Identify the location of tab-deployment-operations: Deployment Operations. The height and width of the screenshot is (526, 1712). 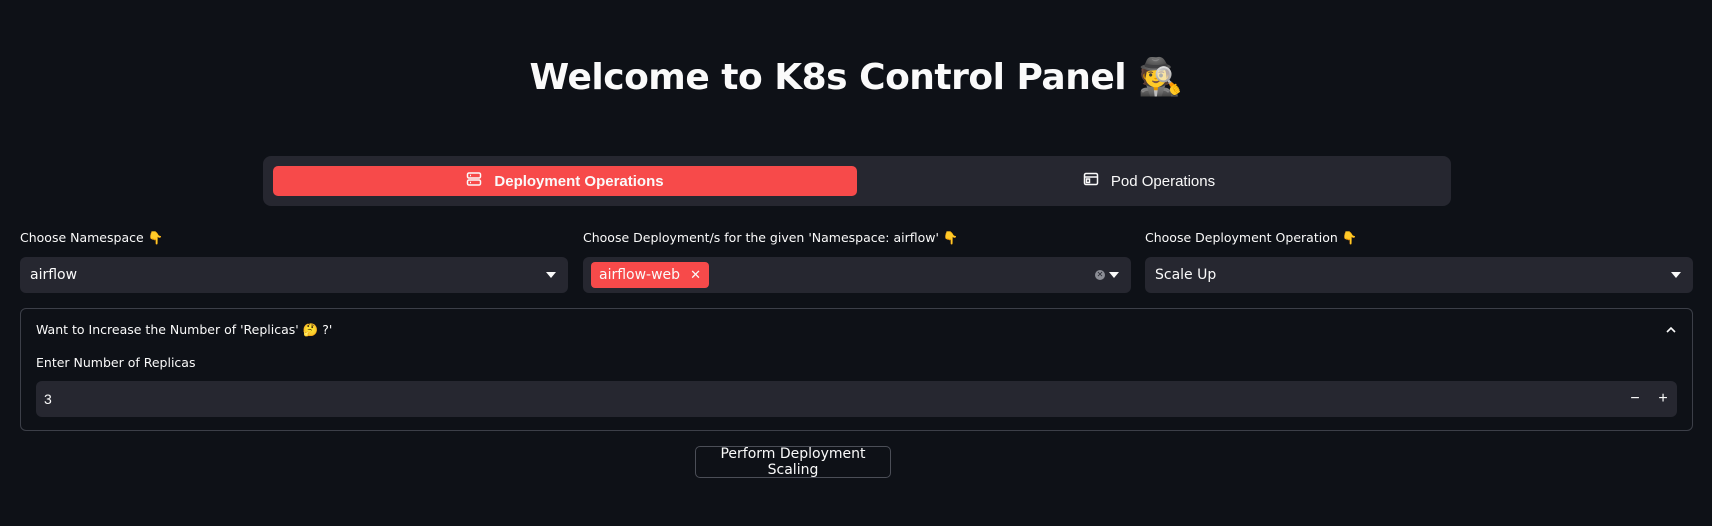
(565, 181).